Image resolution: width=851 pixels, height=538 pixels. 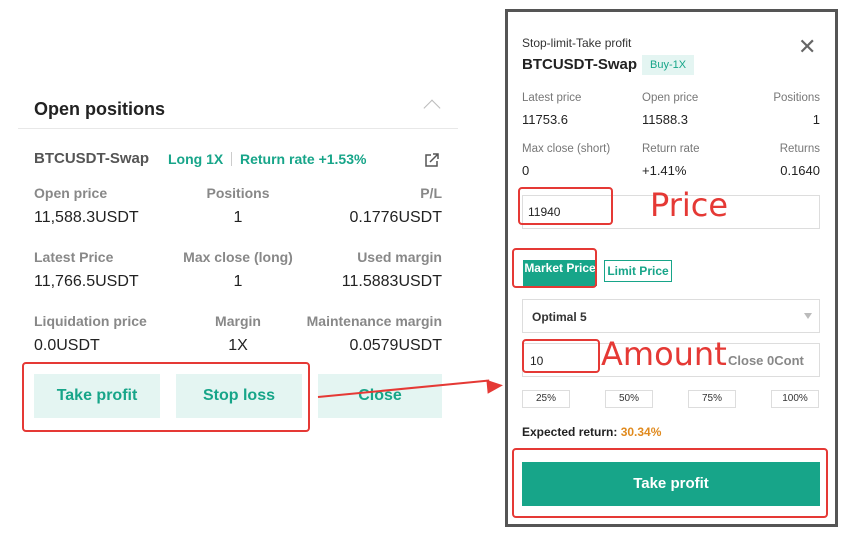 I want to click on latest-price-label: Latest price, so click(x=552, y=98).